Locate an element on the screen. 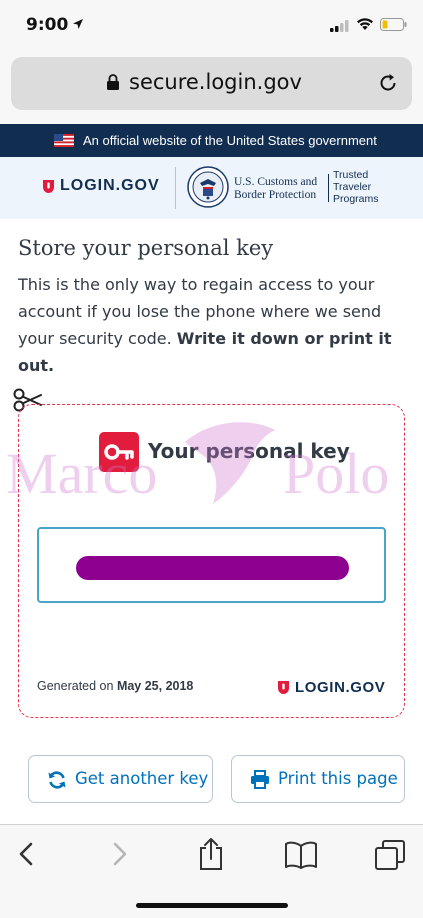 This screenshot has height=918, width=423. back-icon is located at coordinates (26, 856).